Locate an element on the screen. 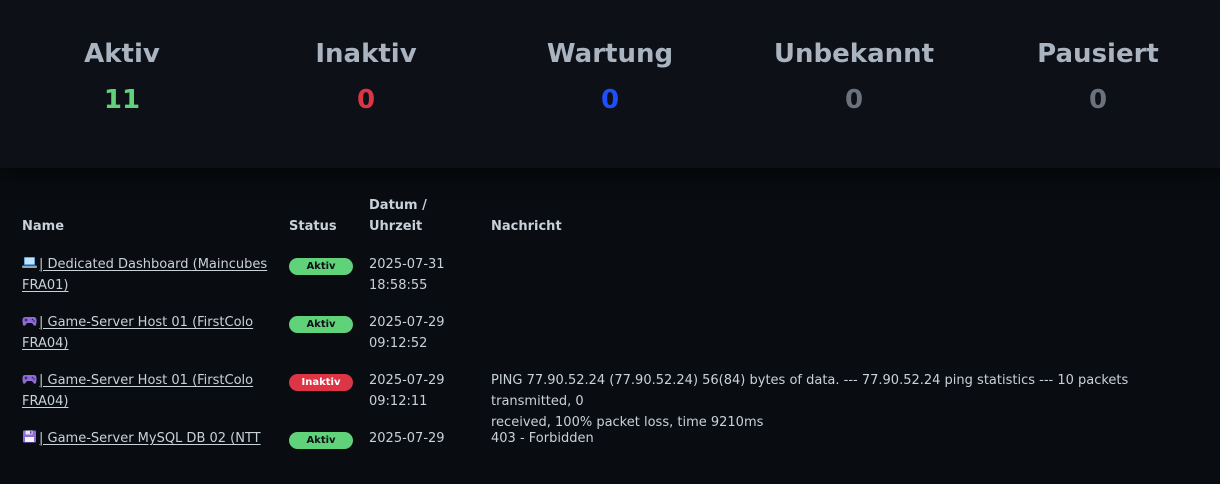 The image size is (1220, 484). stat-value: 11 is located at coordinates (122, 100).